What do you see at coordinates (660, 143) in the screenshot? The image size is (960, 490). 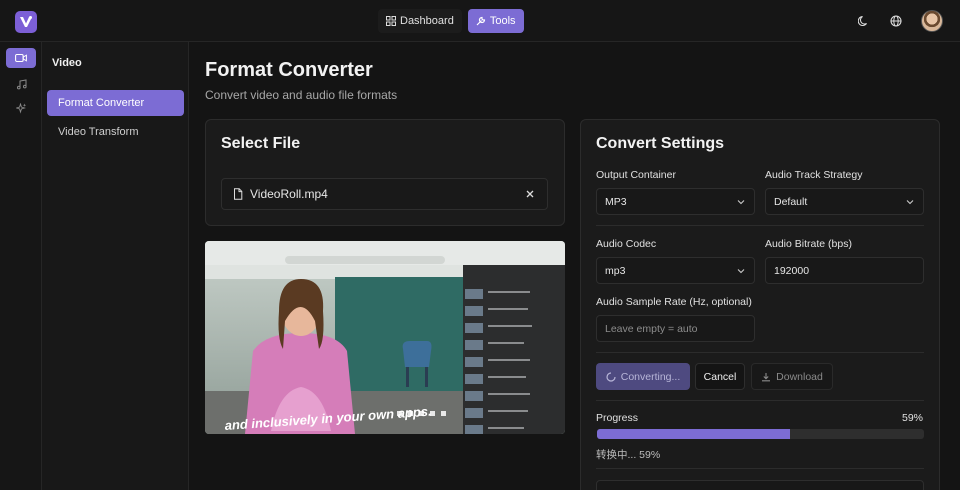 I see `convert-settings-title: Convert Settings` at bounding box center [660, 143].